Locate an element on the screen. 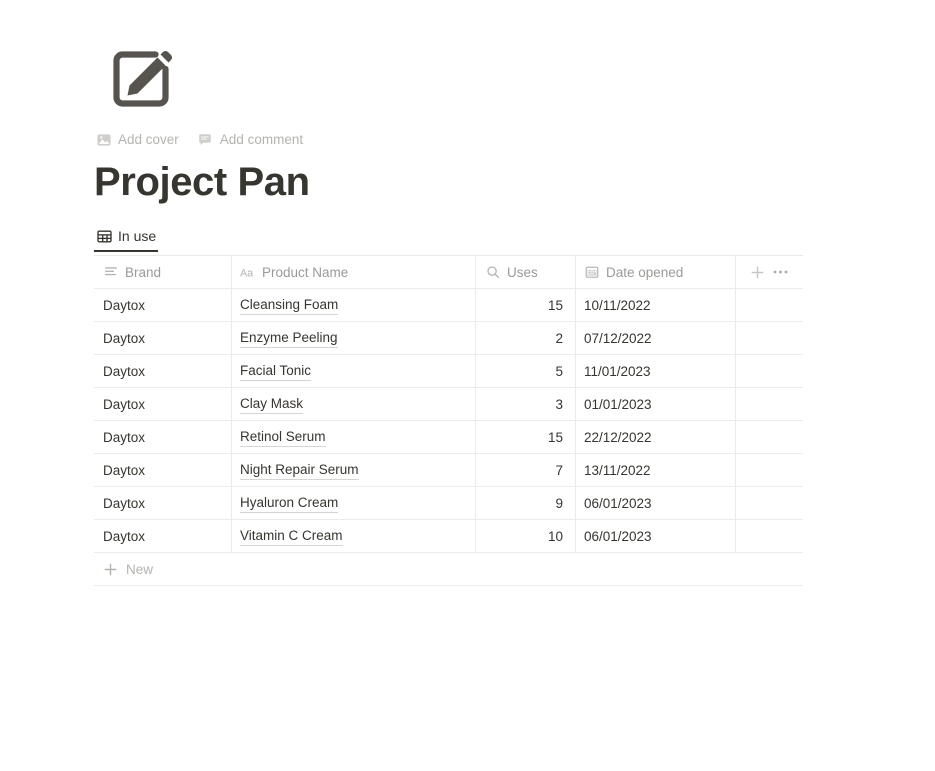 The width and height of the screenshot is (935, 771). cell-uses-text: 10 is located at coordinates (555, 536).